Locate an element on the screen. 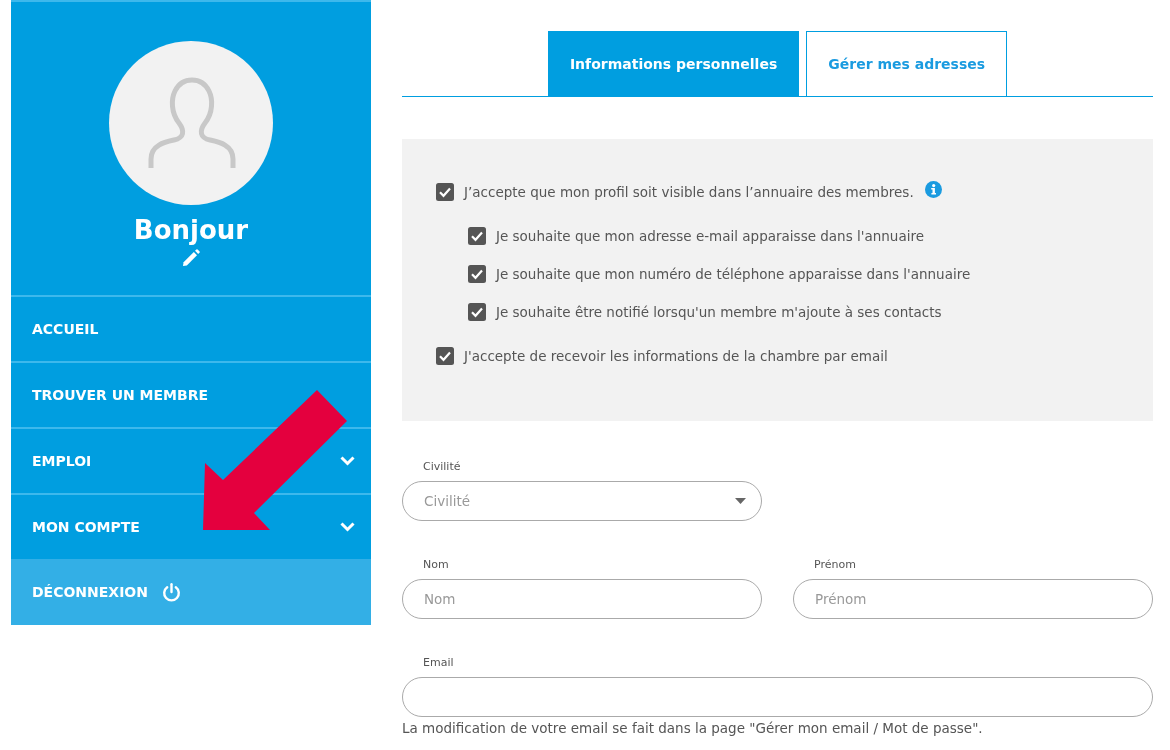  field-label: Civilité is located at coordinates (442, 467).